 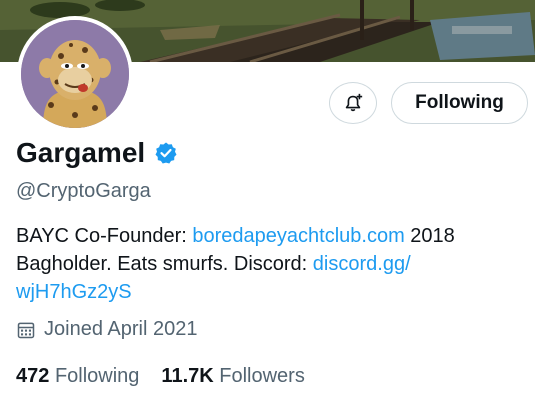 I want to click on profile-stats: 472 Following 11.7K Followers, so click(x=171, y=376).